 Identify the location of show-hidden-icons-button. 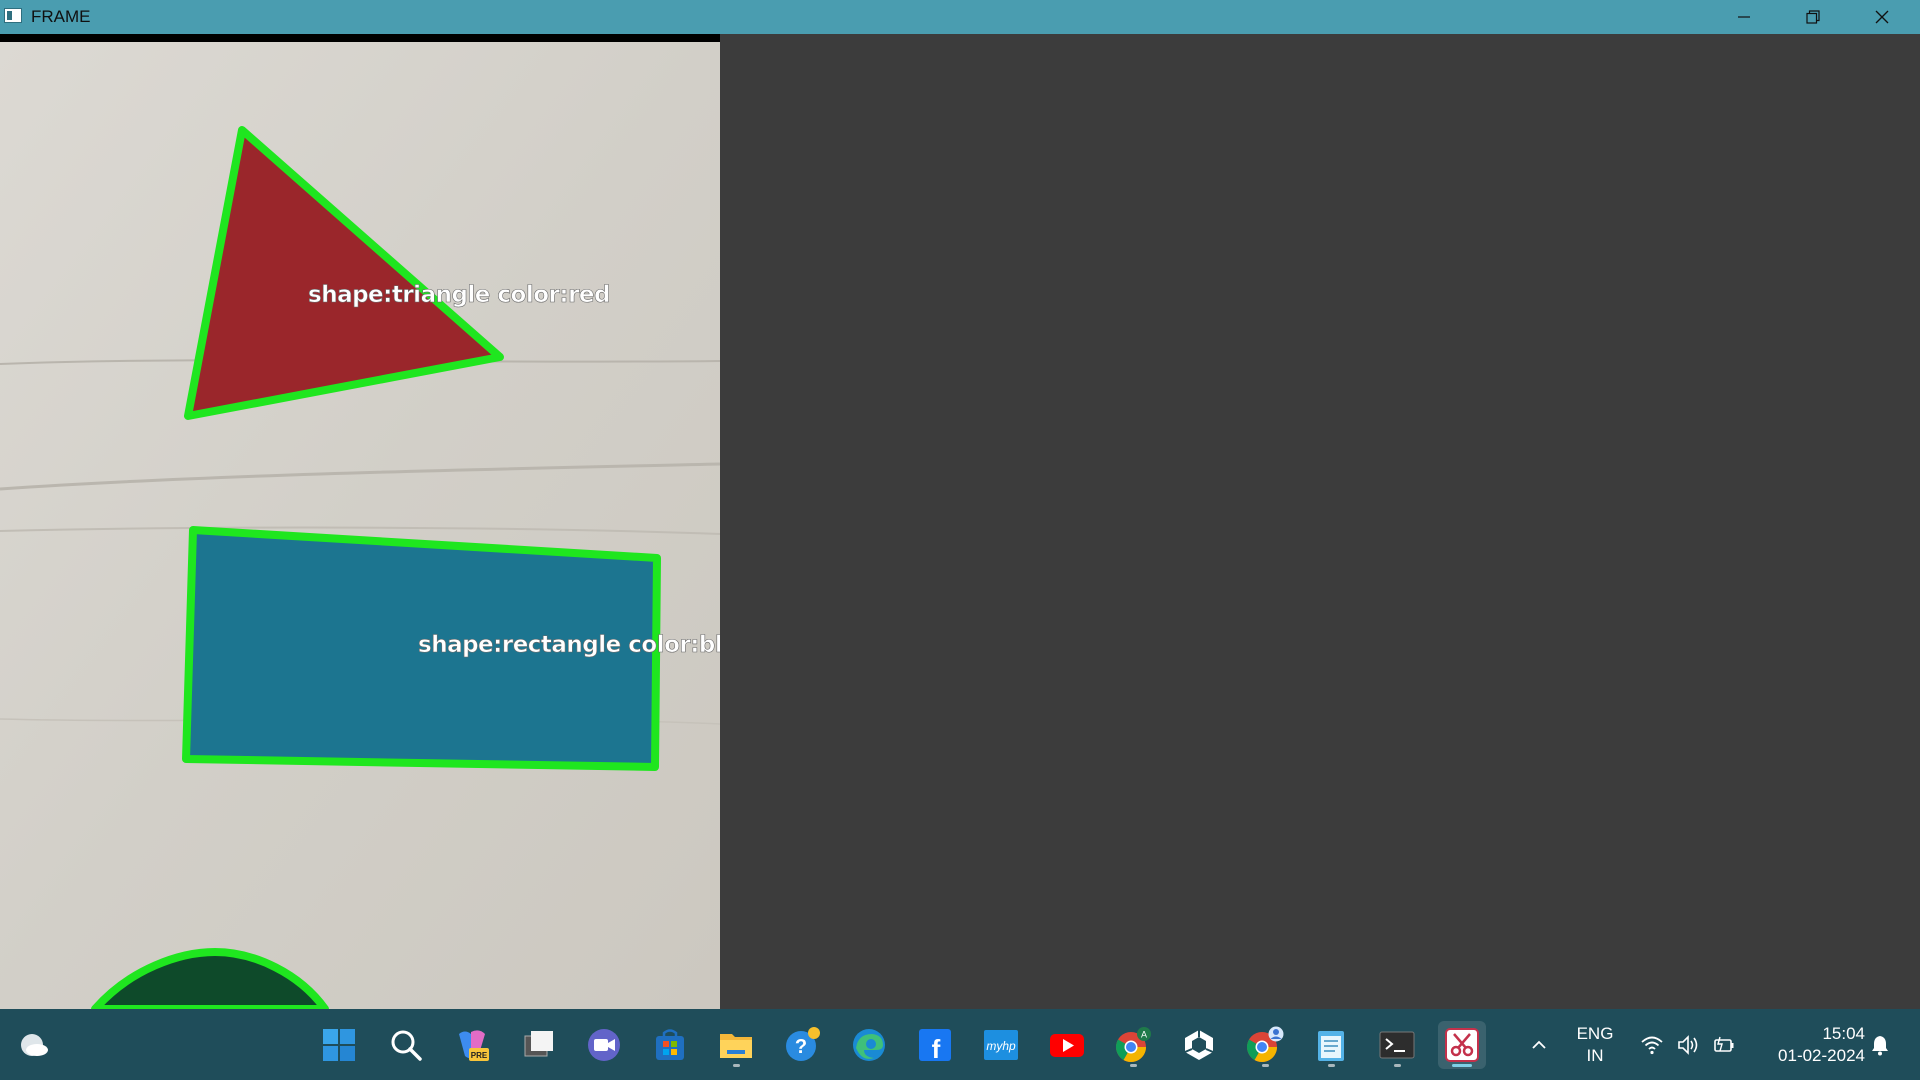
(1539, 1045).